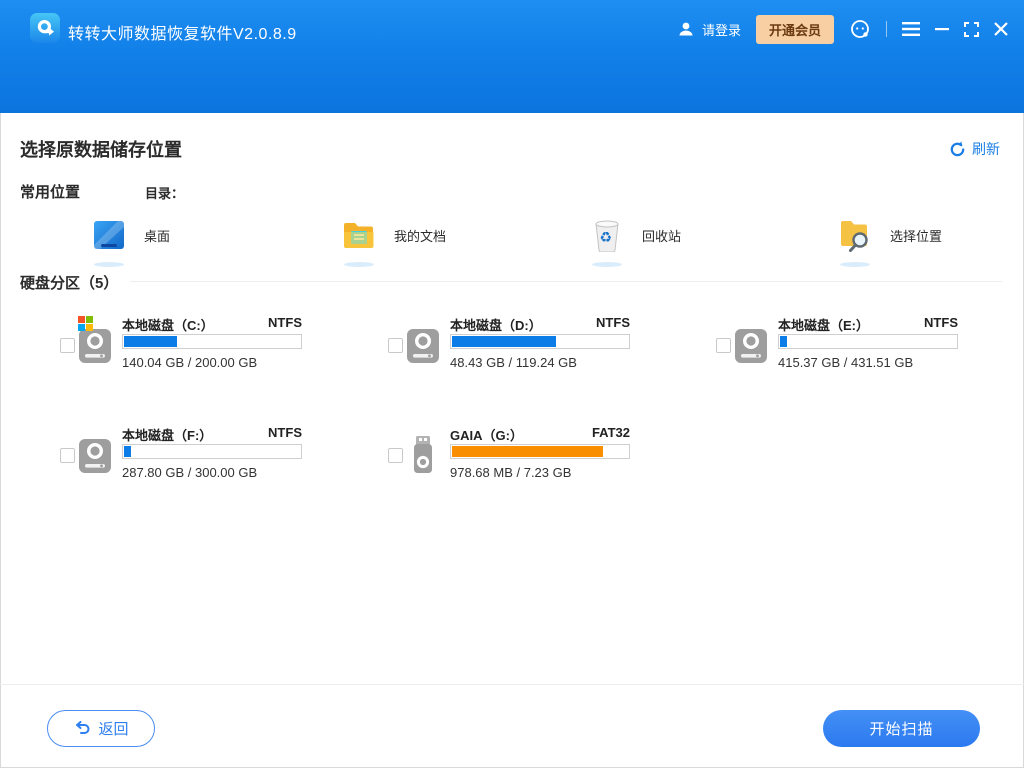 The image size is (1024, 768). Describe the element at coordinates (512, 684) in the screenshot. I see `footer-divider` at that location.